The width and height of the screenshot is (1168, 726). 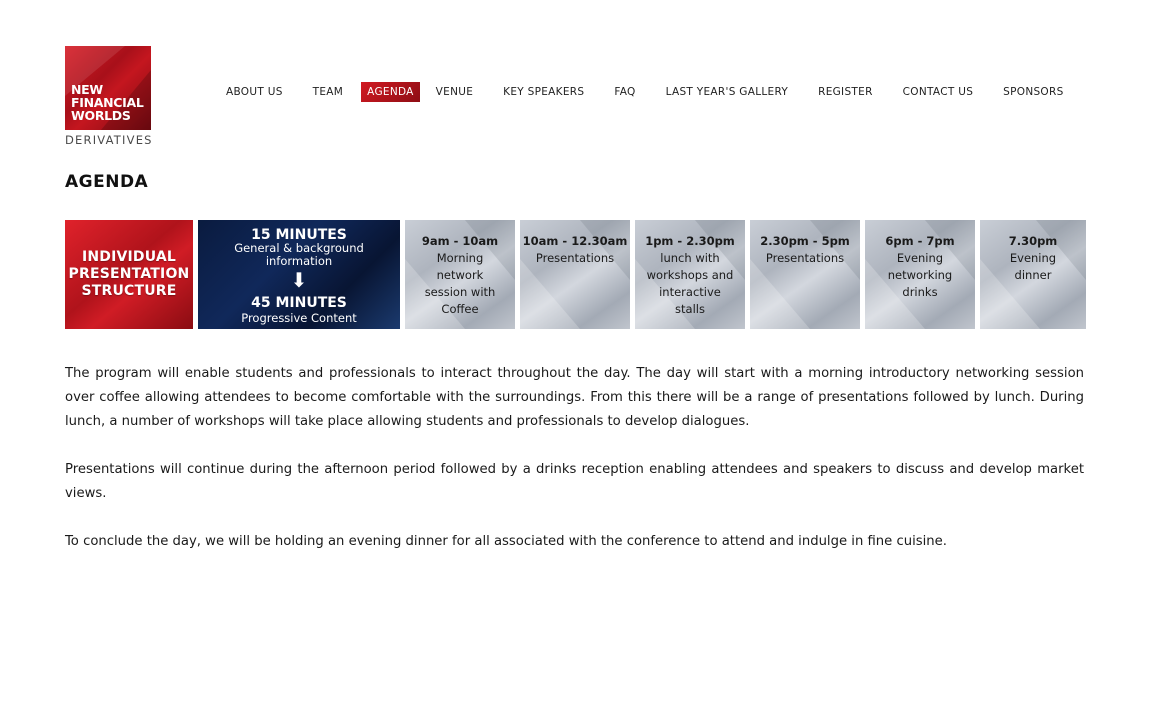 I want to click on format-subtext-15: General & background information, so click(x=299, y=255).